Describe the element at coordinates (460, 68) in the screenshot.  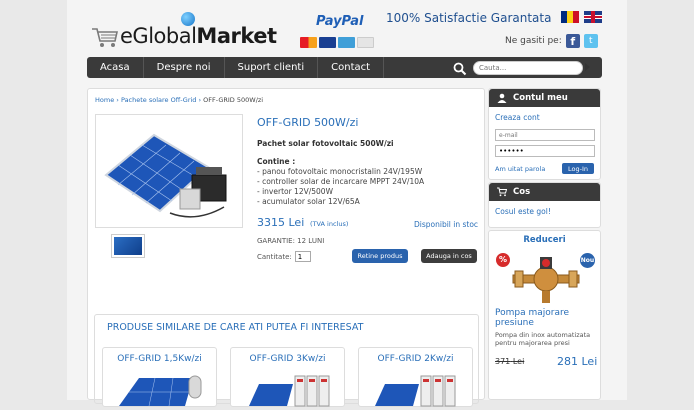
I see `search-icon` at that location.